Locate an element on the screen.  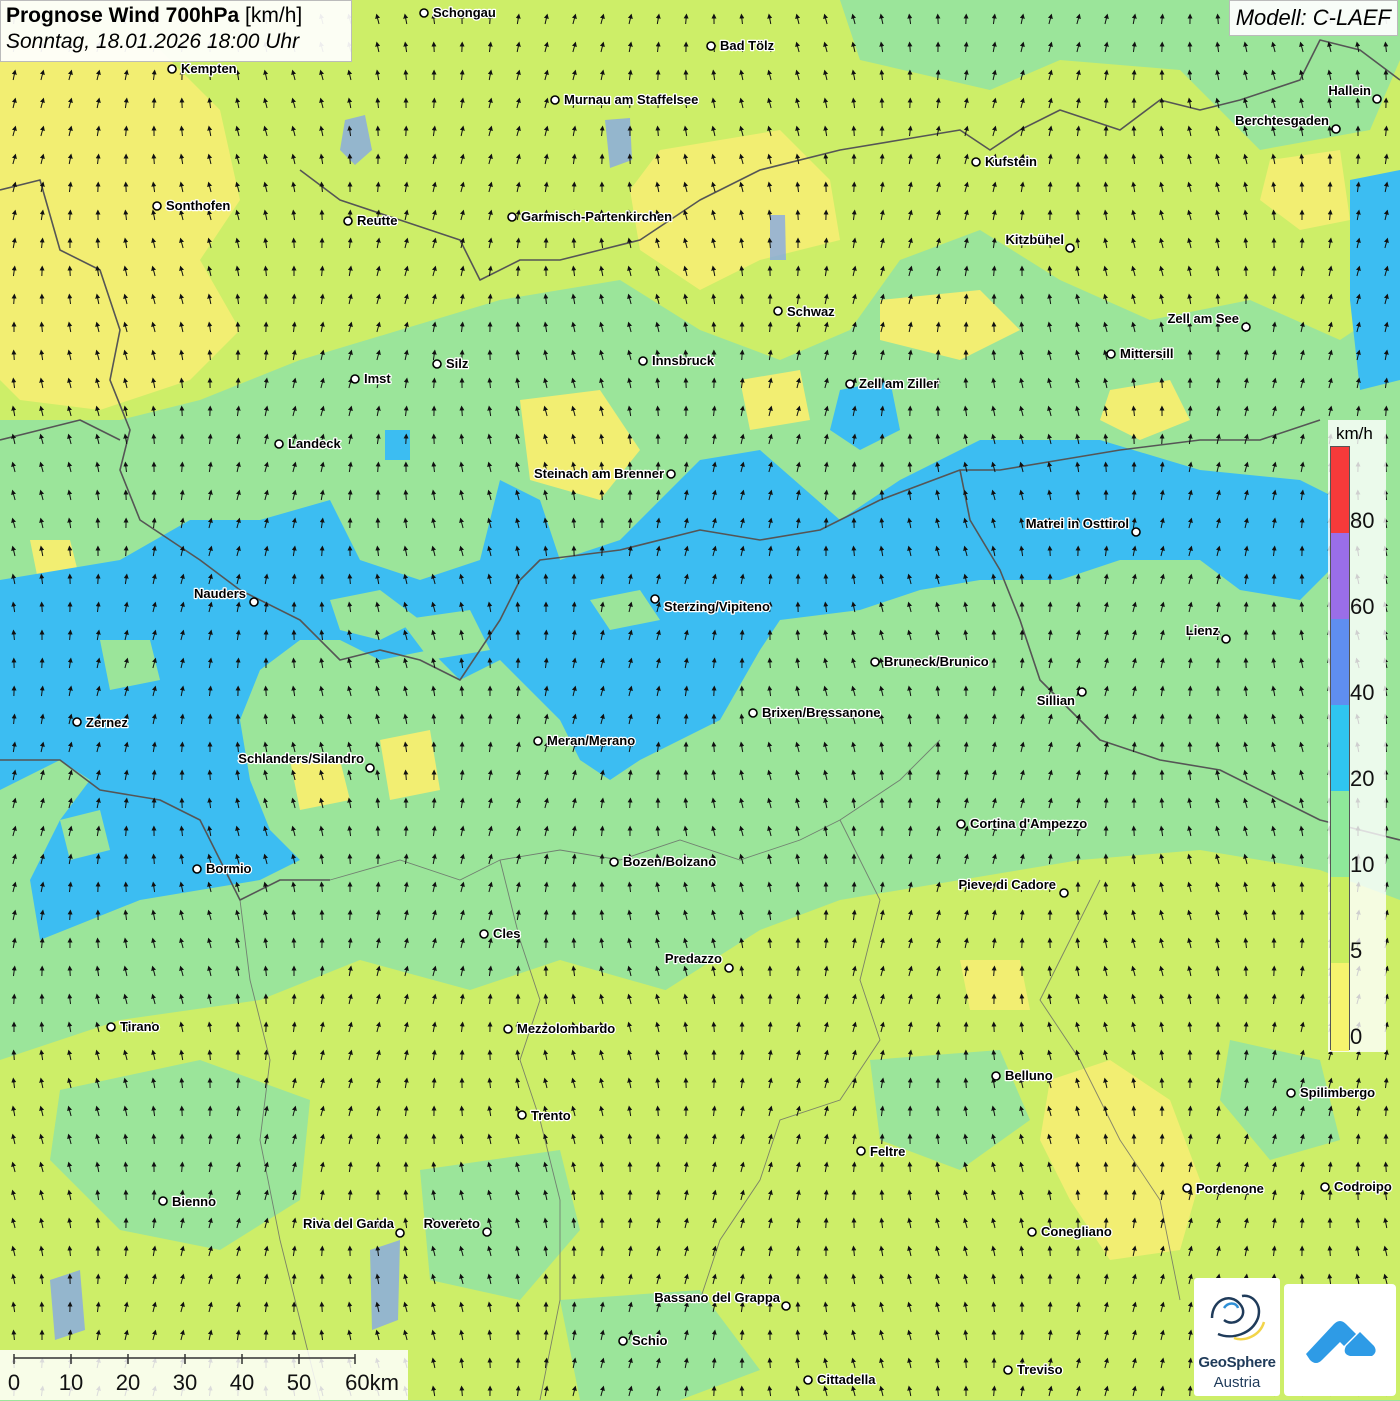
city-label: Feltre is located at coordinates (887, 1151).